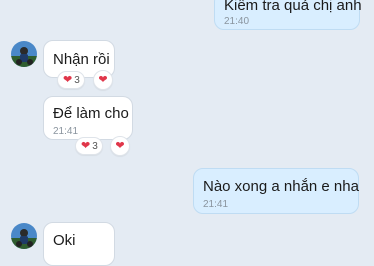 This screenshot has height=266, width=374. Describe the element at coordinates (281, 186) in the screenshot. I see `message-text: Nào xong a nhắn e nha` at that location.